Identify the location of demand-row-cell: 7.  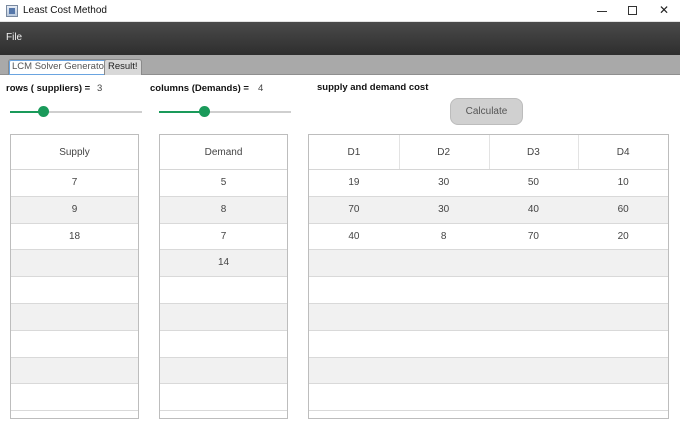
(223, 237).